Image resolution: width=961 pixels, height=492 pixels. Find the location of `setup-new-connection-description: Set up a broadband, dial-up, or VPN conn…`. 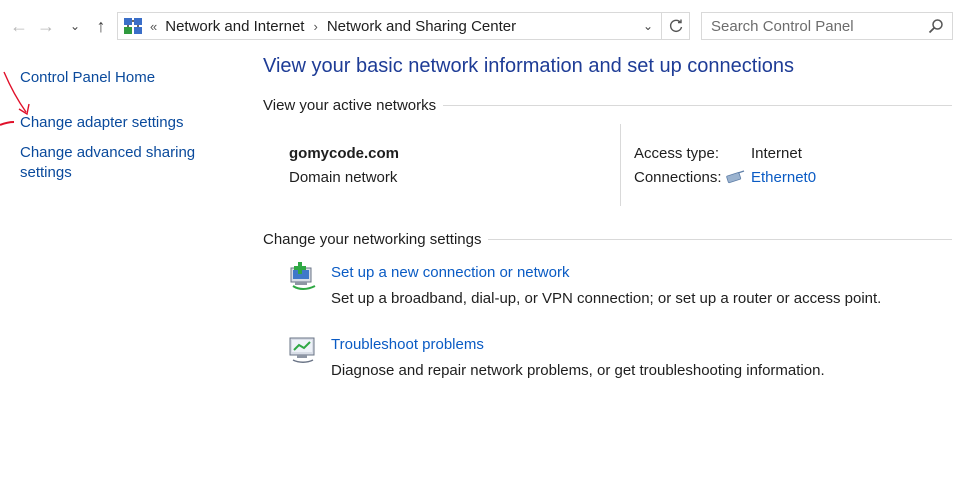

setup-new-connection-description: Set up a broadband, dial-up, or VPN conn… is located at coordinates (606, 298).